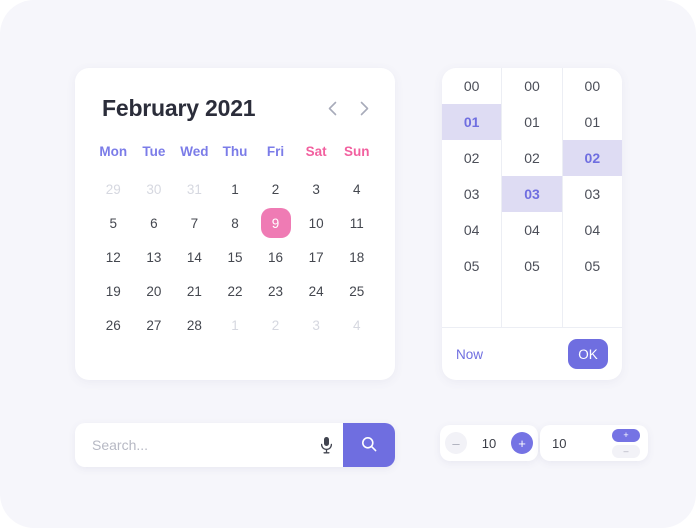  I want to click on time-option-seconds: 01, so click(592, 122).